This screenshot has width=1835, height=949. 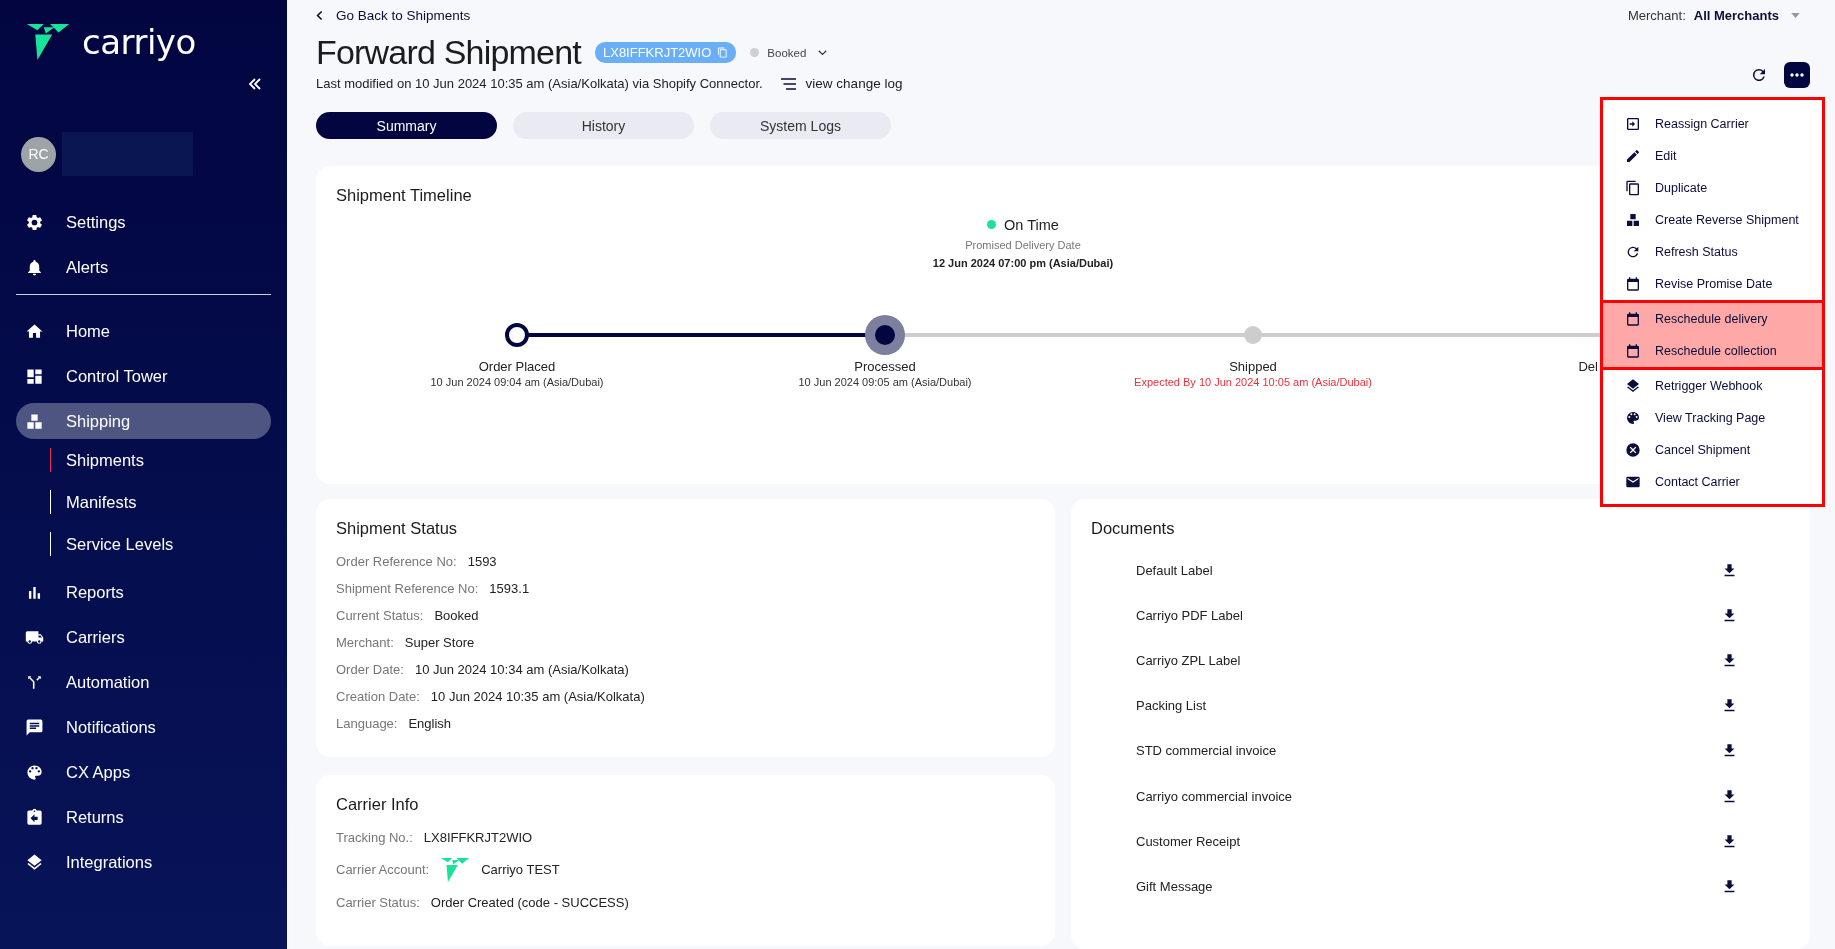 What do you see at coordinates (1712, 188) in the screenshot?
I see `menu-item: Duplicate` at bounding box center [1712, 188].